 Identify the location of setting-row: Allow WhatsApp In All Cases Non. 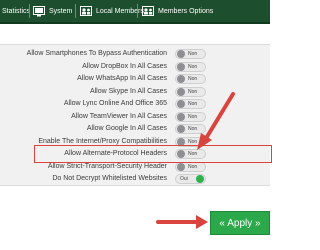
(135, 79).